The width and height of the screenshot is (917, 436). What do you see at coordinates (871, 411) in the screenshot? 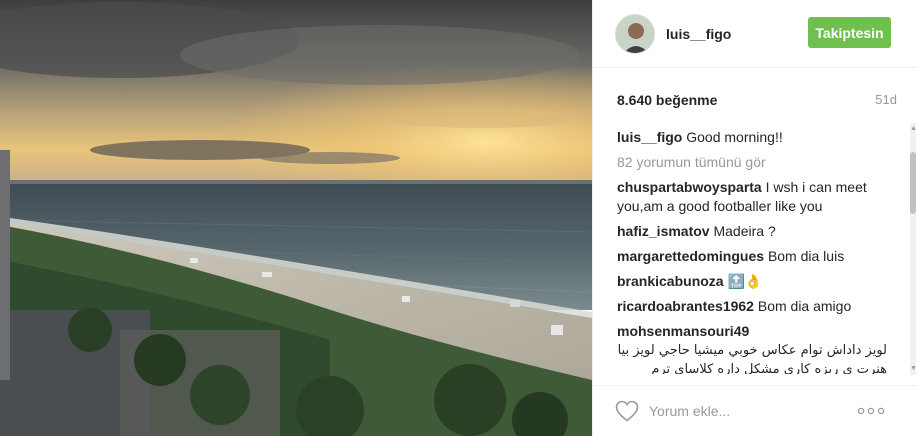
I see `more-options-icon` at bounding box center [871, 411].